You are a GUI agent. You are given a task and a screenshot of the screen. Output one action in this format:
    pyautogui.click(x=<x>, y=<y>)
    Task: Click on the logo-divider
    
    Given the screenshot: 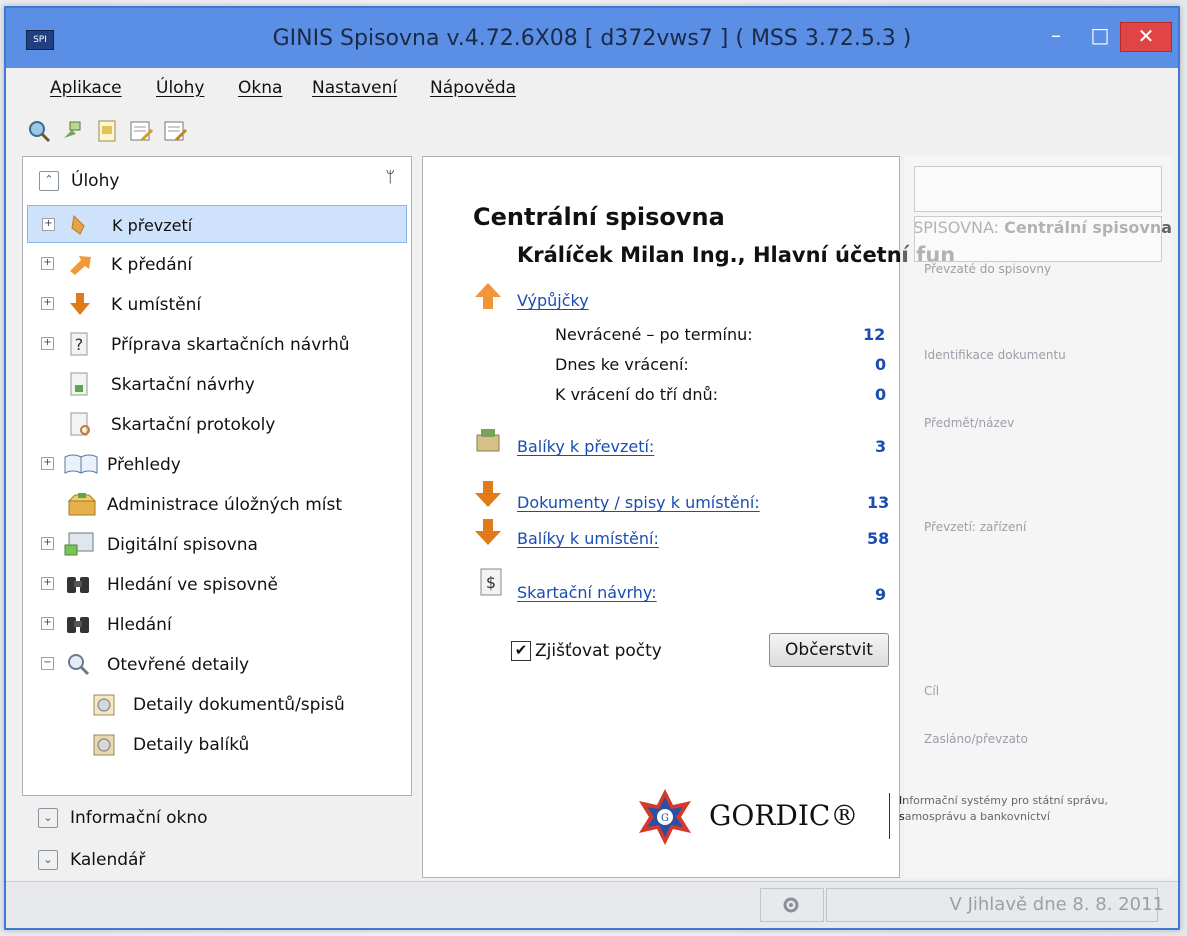 What is the action you would take?
    pyautogui.click(x=889, y=816)
    